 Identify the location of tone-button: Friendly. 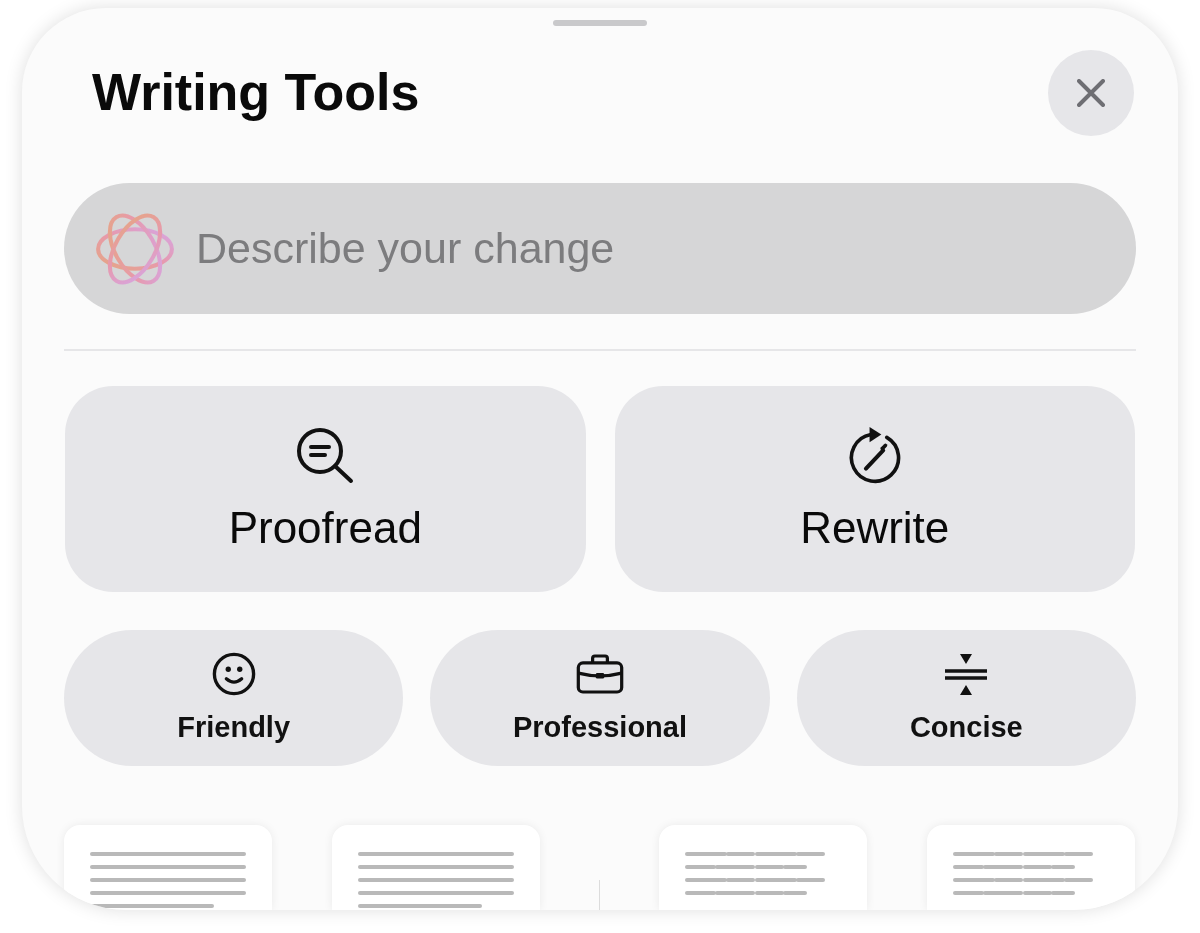
(234, 698).